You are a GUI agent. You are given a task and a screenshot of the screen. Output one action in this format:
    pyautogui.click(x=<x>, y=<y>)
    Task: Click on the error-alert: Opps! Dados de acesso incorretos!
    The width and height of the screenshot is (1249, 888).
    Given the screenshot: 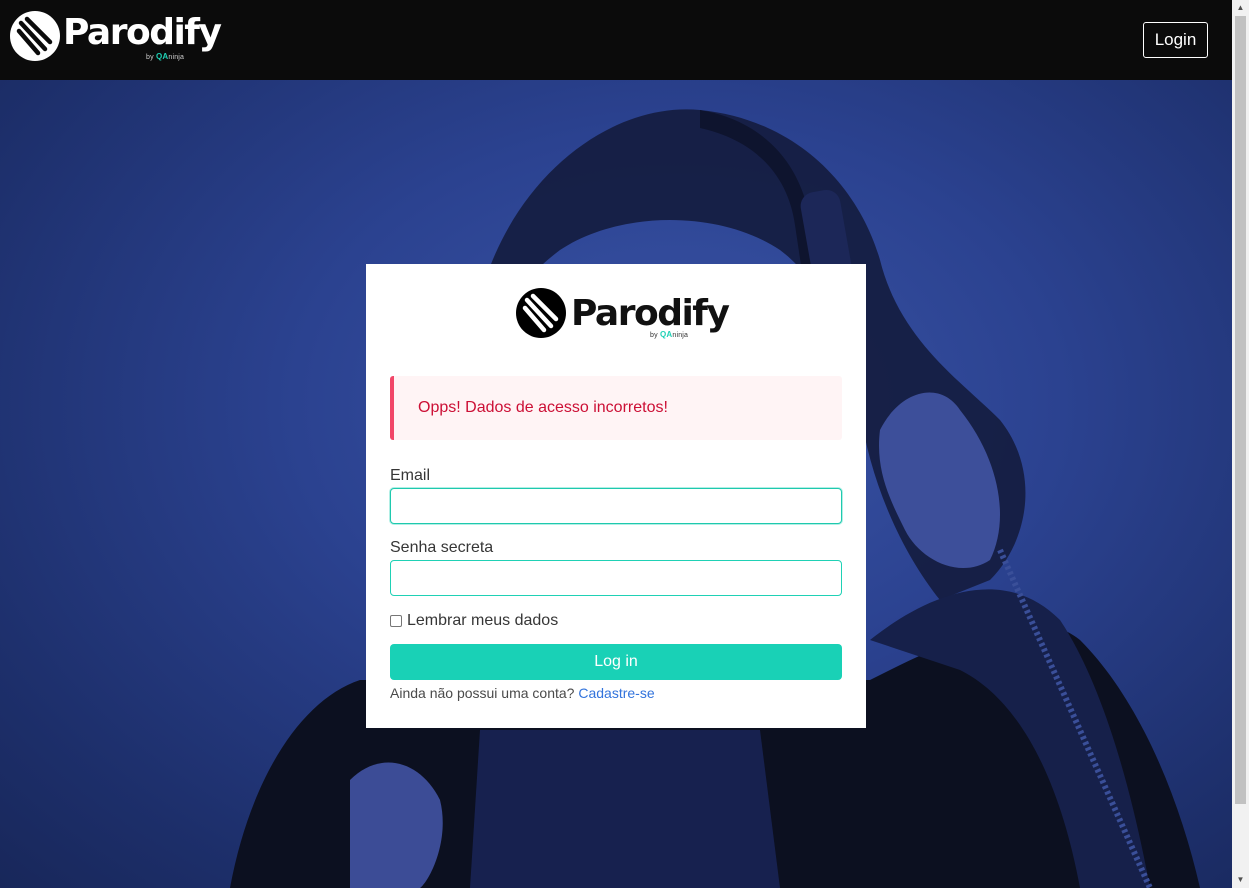 What is the action you would take?
    pyautogui.click(x=616, y=408)
    